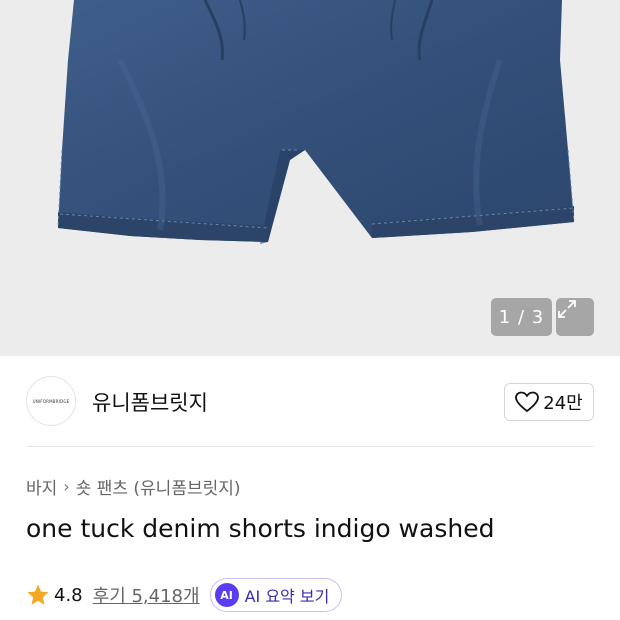 Image resolution: width=620 pixels, height=620 pixels. What do you see at coordinates (158, 486) in the screenshot?
I see `breadcrumb-item-shorts: 숏 팬츠 (유니폼브릿지)` at bounding box center [158, 486].